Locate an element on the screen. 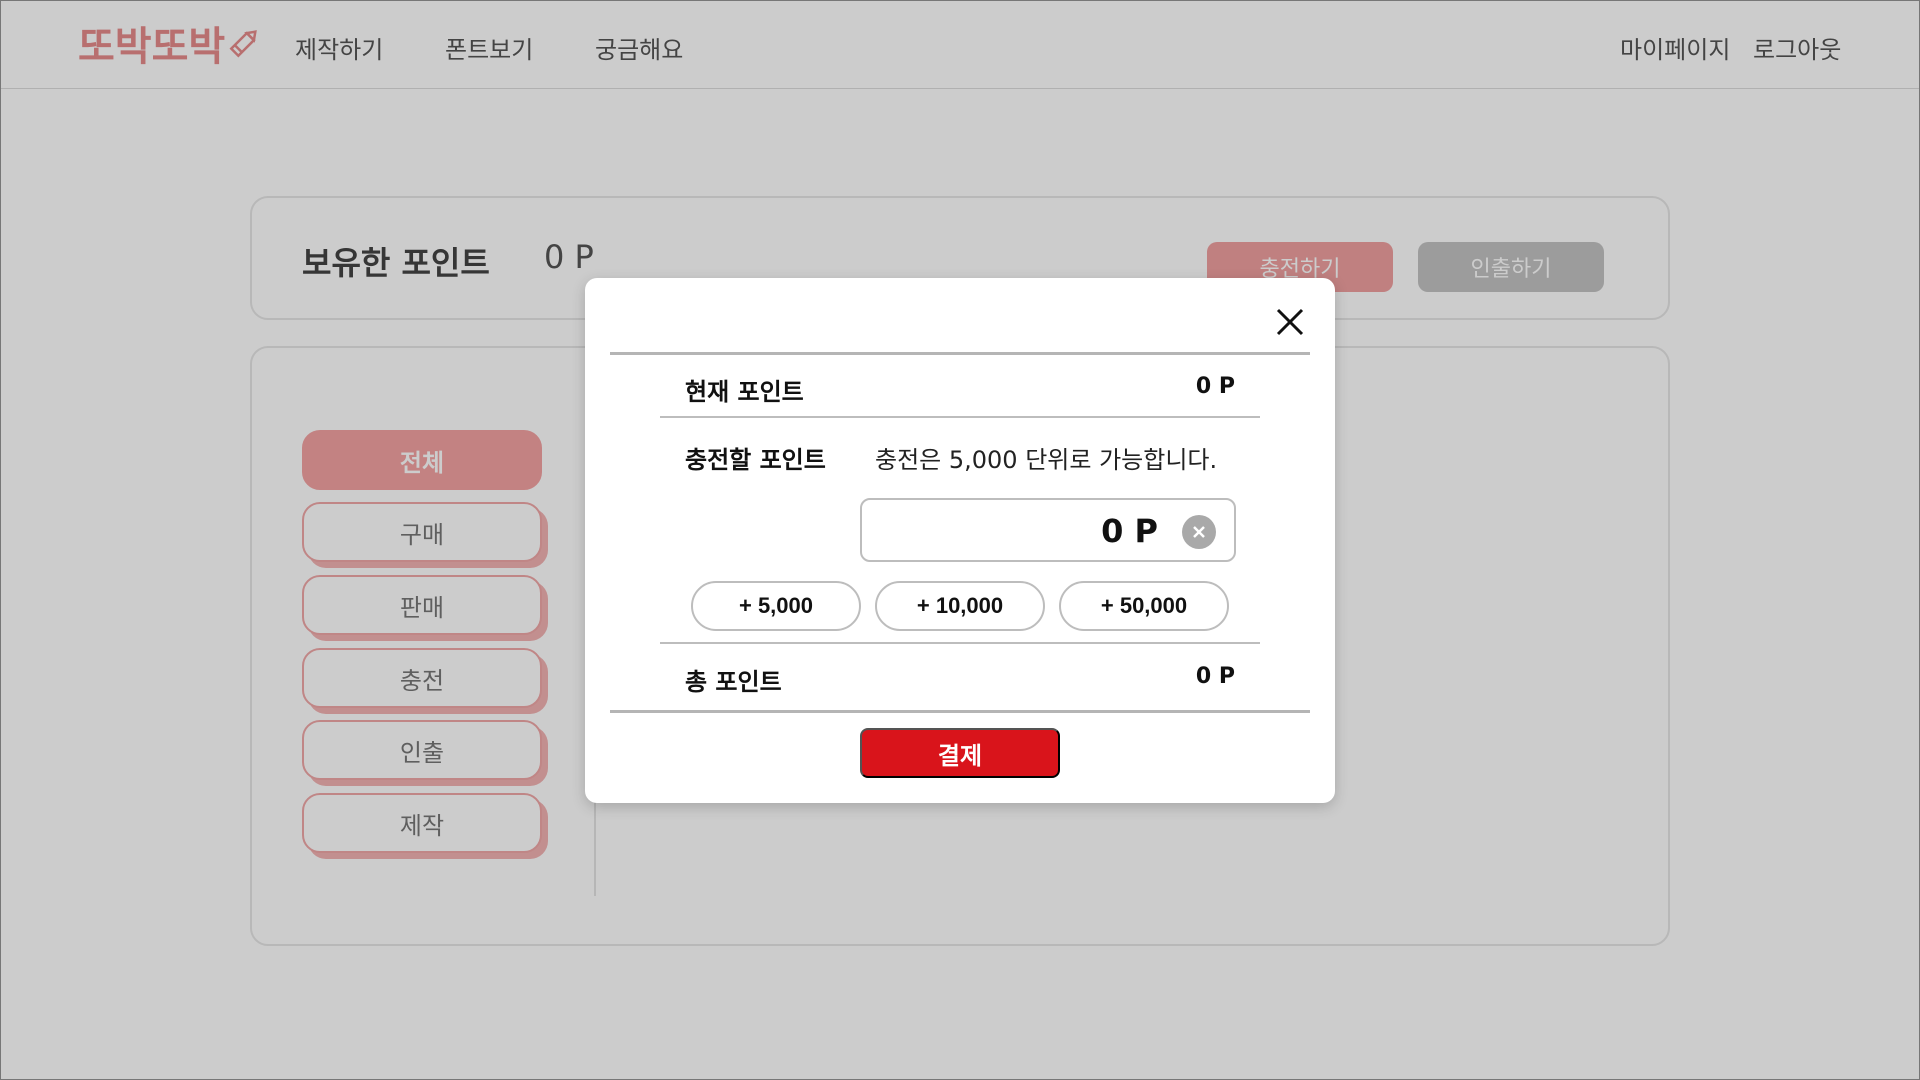  charge-amount-value: 0 P is located at coordinates (1129, 531).